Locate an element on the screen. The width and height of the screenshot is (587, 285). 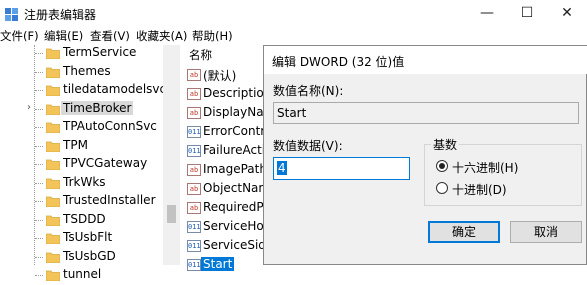
tree-item: TrustedInstaller is located at coordinates (82, 201).